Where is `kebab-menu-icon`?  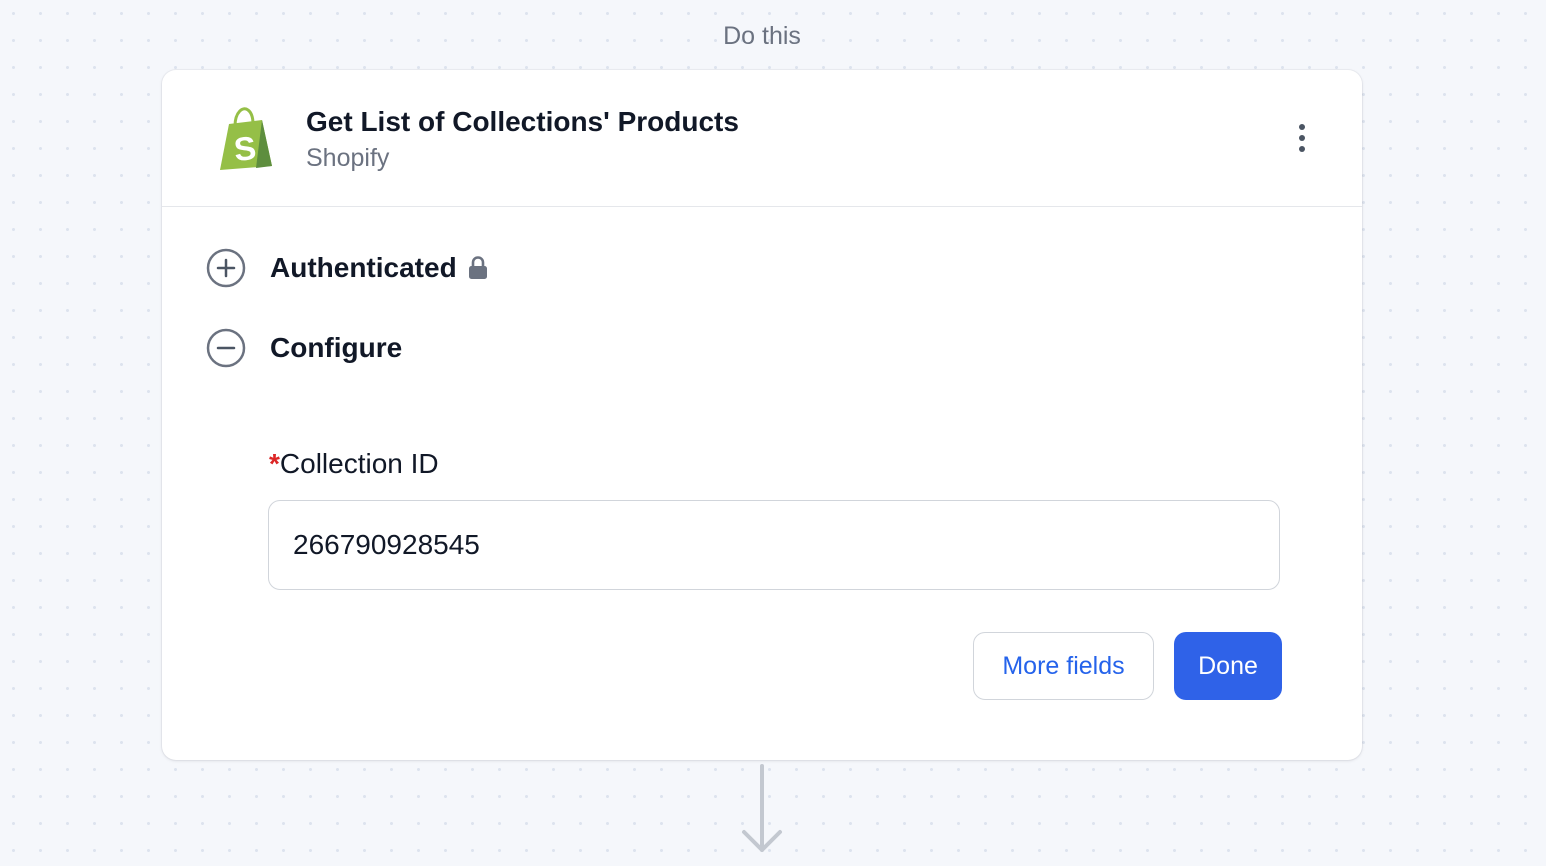
kebab-menu-icon is located at coordinates (1302, 138).